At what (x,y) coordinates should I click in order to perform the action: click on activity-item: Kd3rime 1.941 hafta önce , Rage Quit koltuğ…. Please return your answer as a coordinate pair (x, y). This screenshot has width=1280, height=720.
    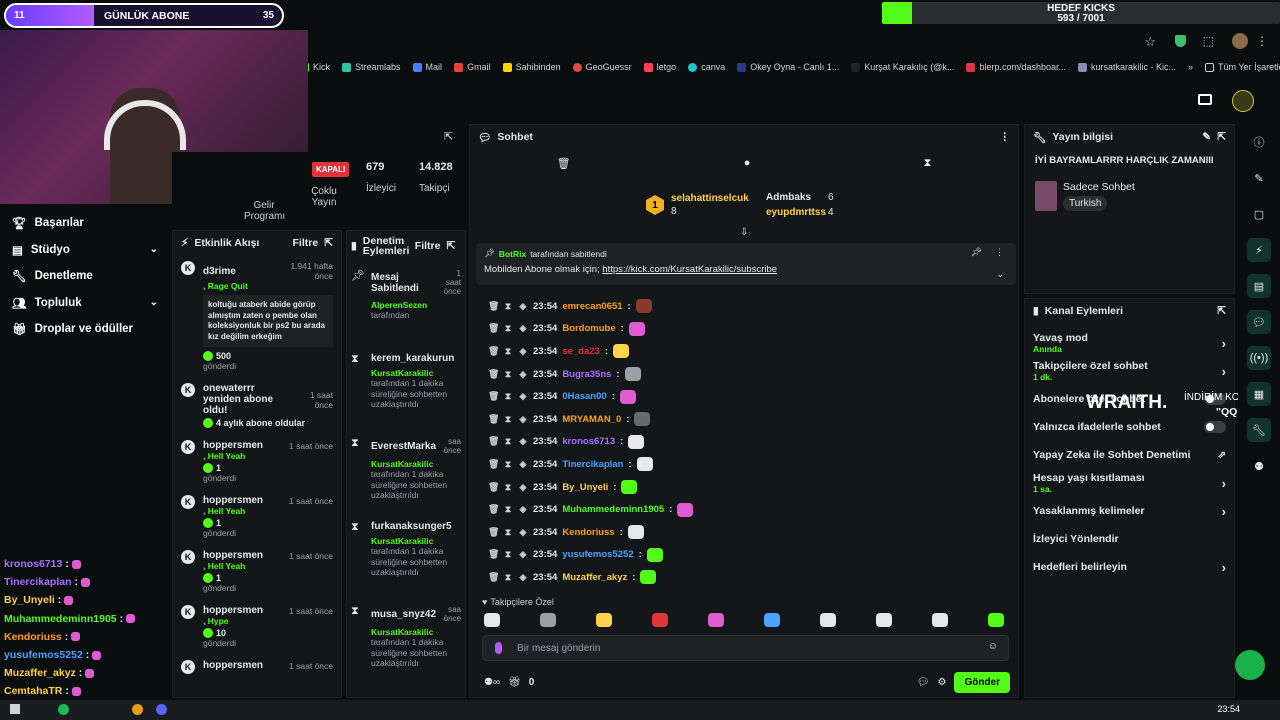
    Looking at the image, I should click on (257, 316).